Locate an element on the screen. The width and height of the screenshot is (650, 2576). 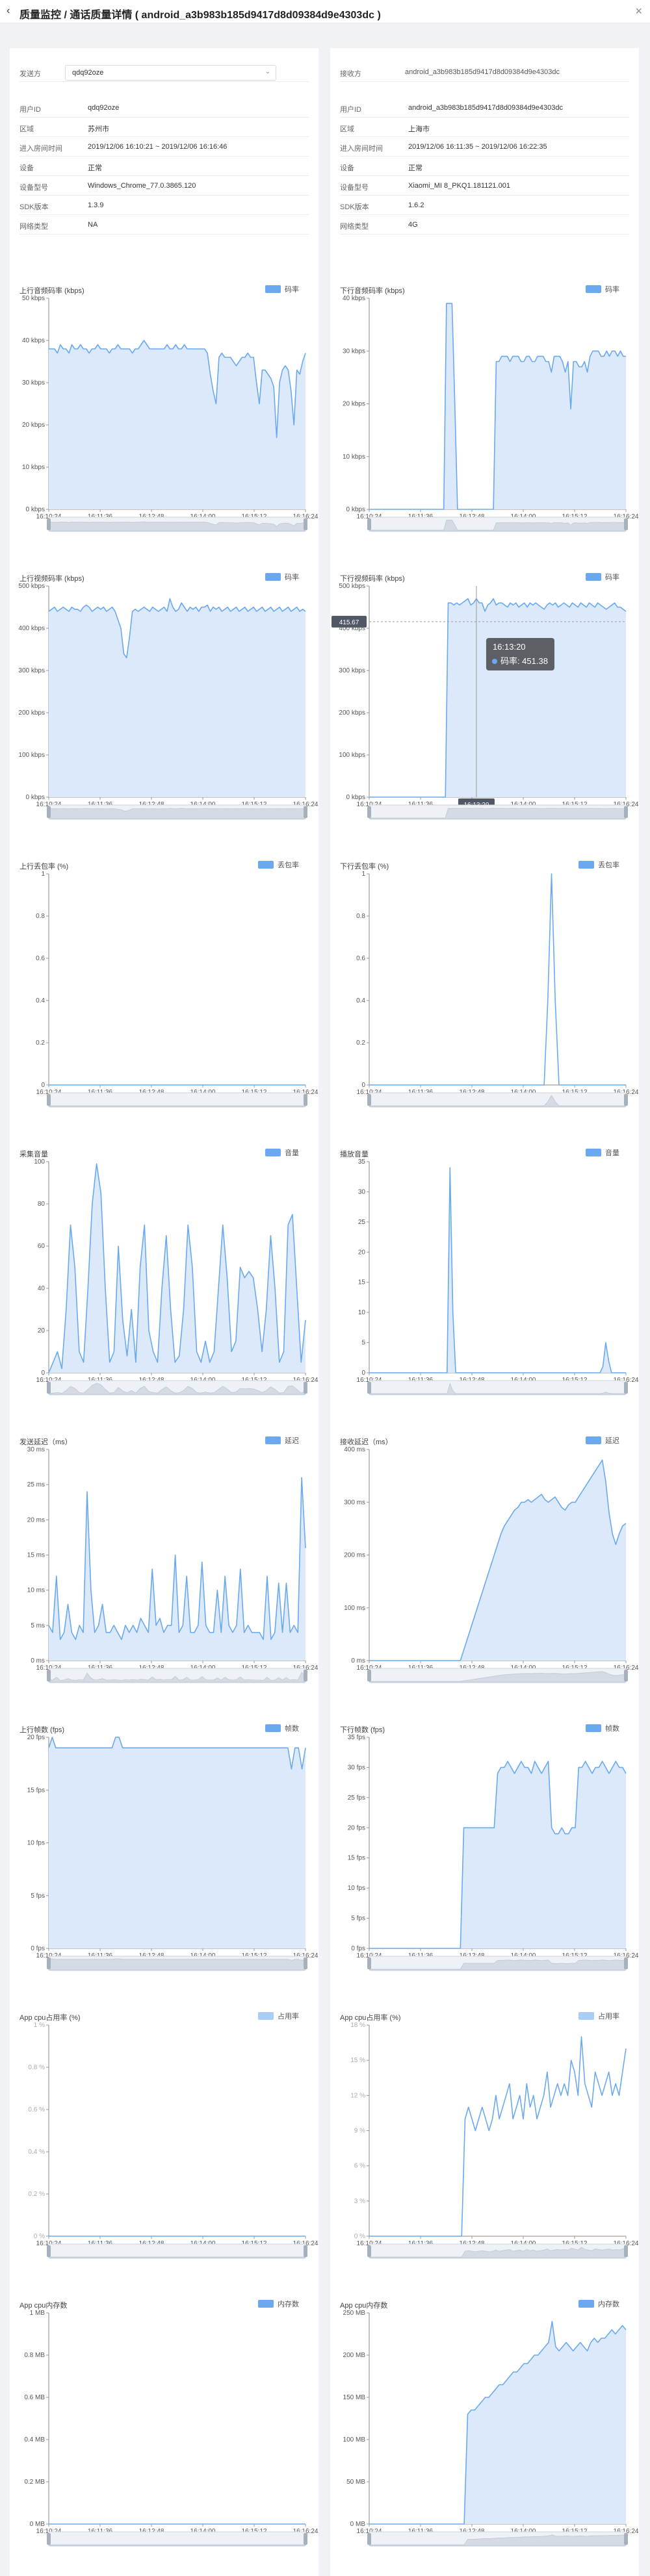
info-row: SDK版本 1.3.9 is located at coordinates (165, 205).